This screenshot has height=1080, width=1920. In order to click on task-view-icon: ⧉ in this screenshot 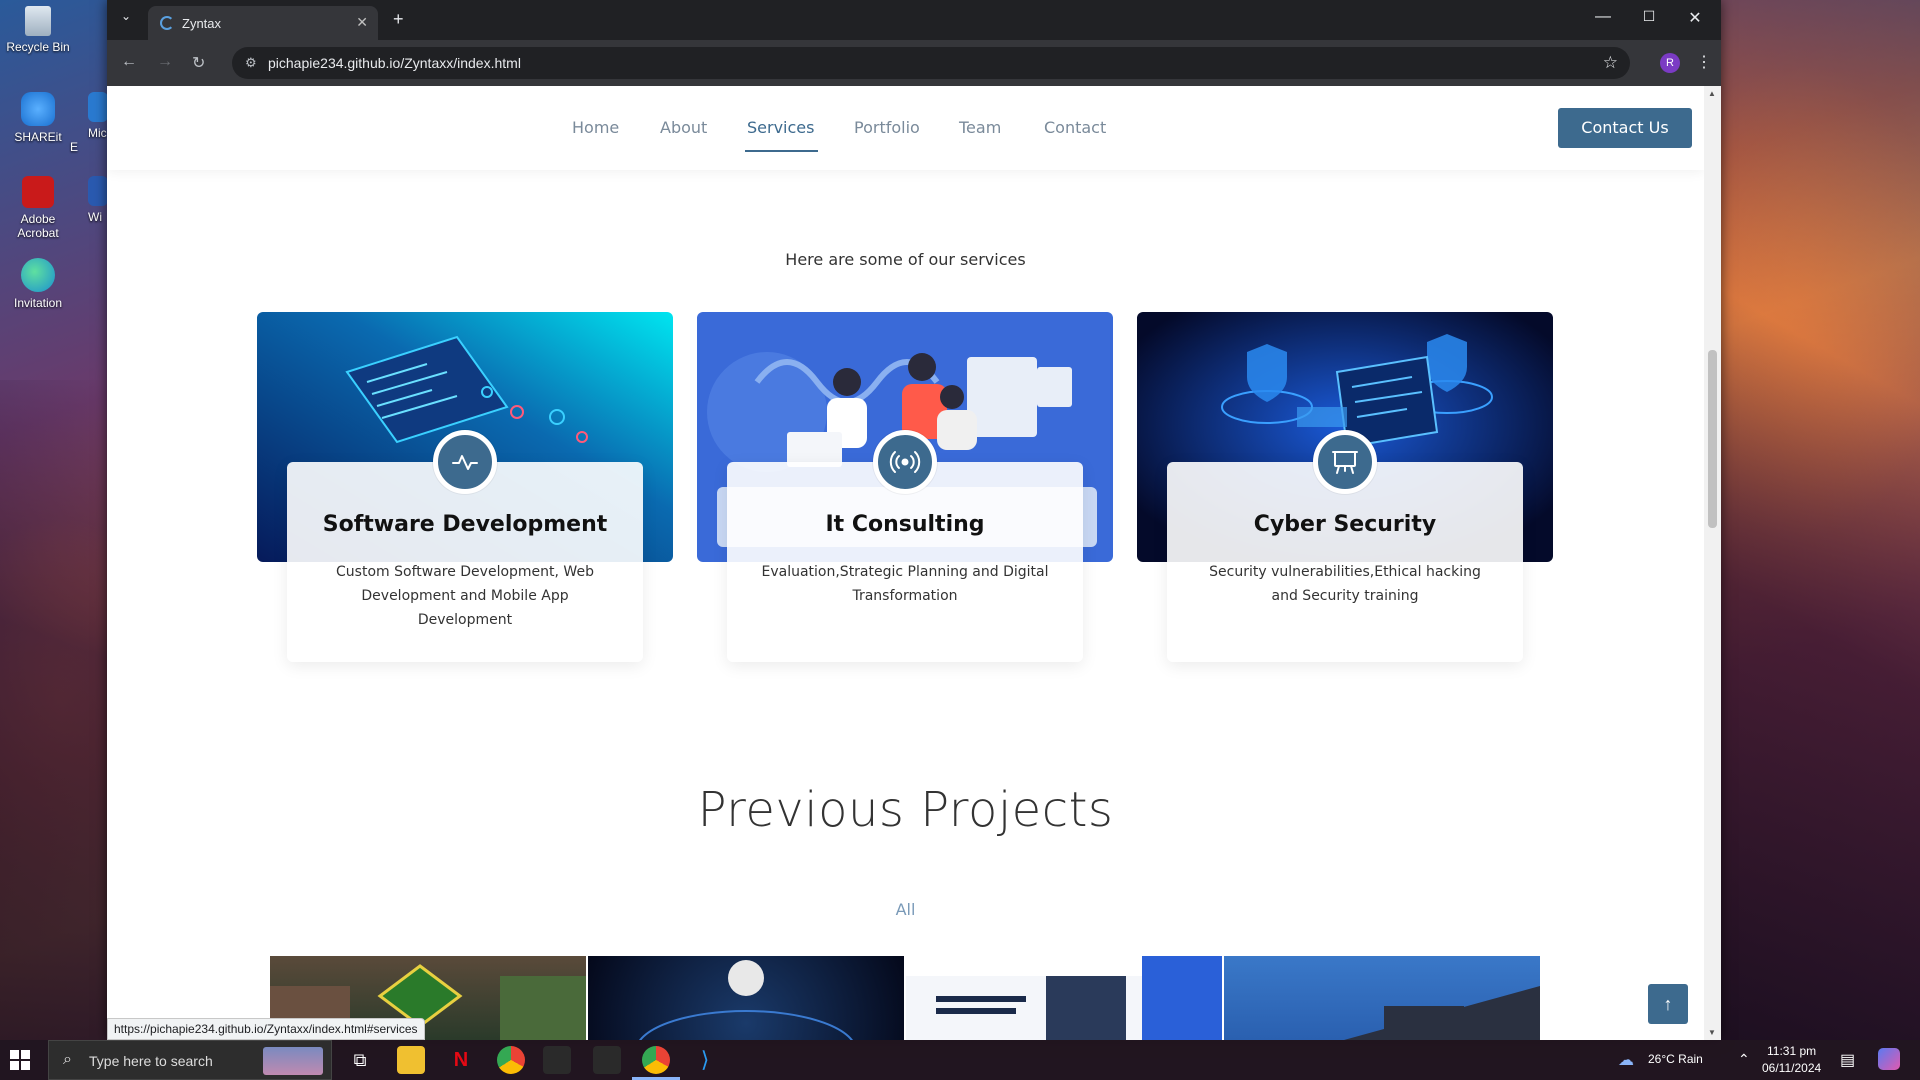, I will do `click(360, 1060)`.